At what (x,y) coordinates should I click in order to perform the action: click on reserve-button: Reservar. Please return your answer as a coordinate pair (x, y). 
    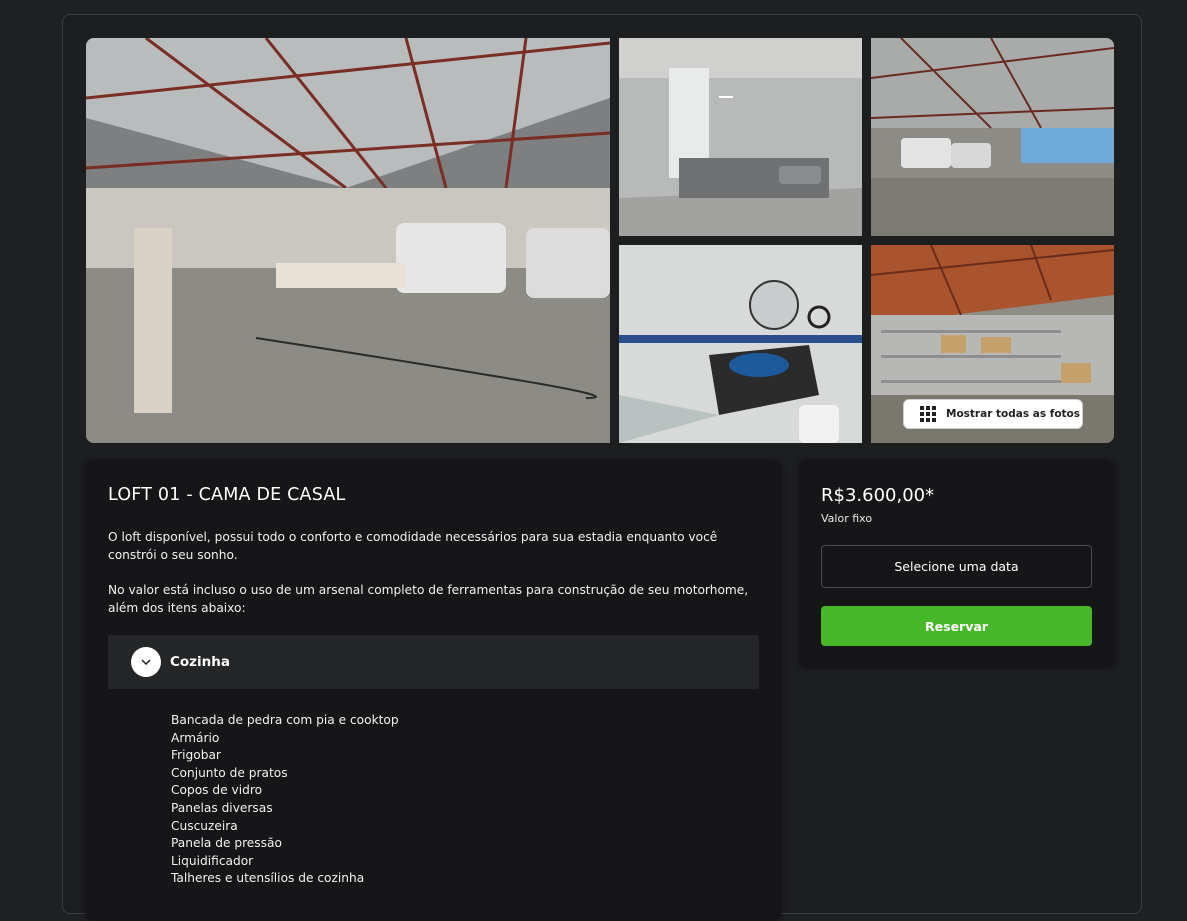
    Looking at the image, I should click on (956, 626).